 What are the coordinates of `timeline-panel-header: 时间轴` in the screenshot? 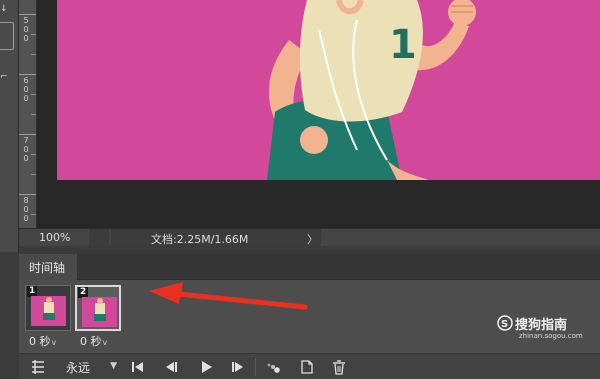 It's located at (309, 267).